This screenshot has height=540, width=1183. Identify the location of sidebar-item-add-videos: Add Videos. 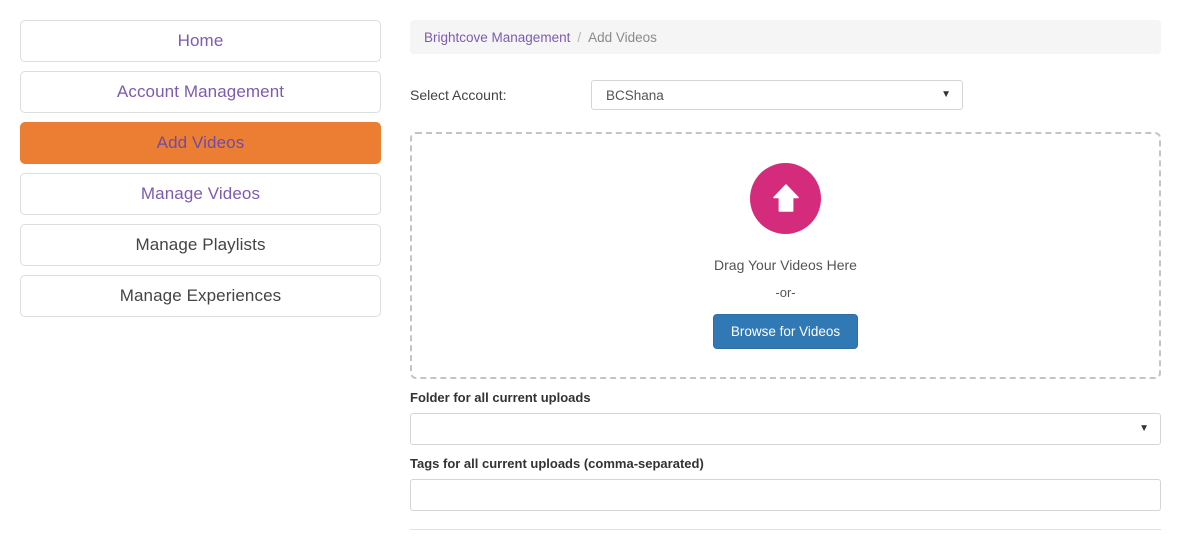
(200, 143).